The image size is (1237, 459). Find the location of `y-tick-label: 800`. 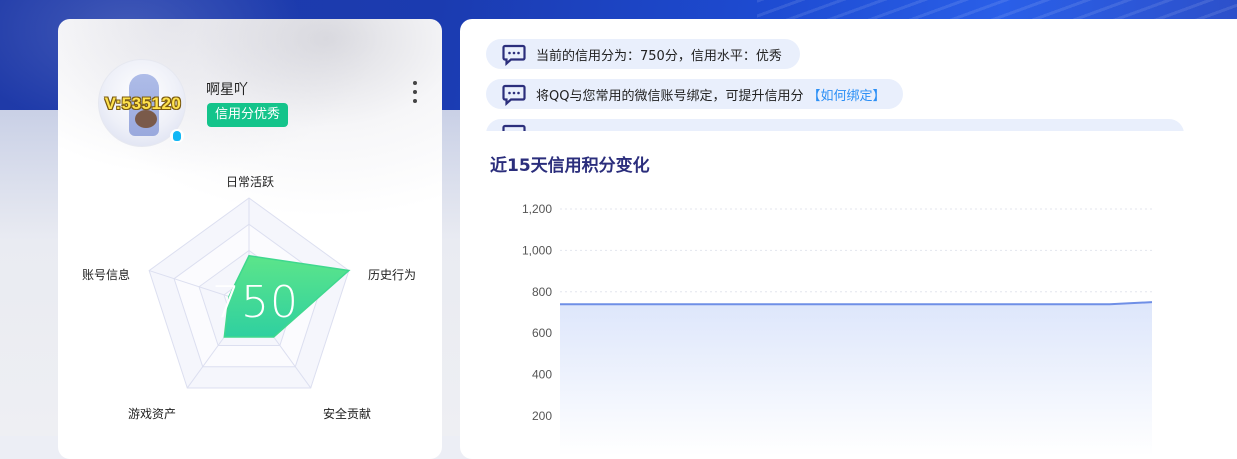

y-tick-label: 800 is located at coordinates (542, 292).